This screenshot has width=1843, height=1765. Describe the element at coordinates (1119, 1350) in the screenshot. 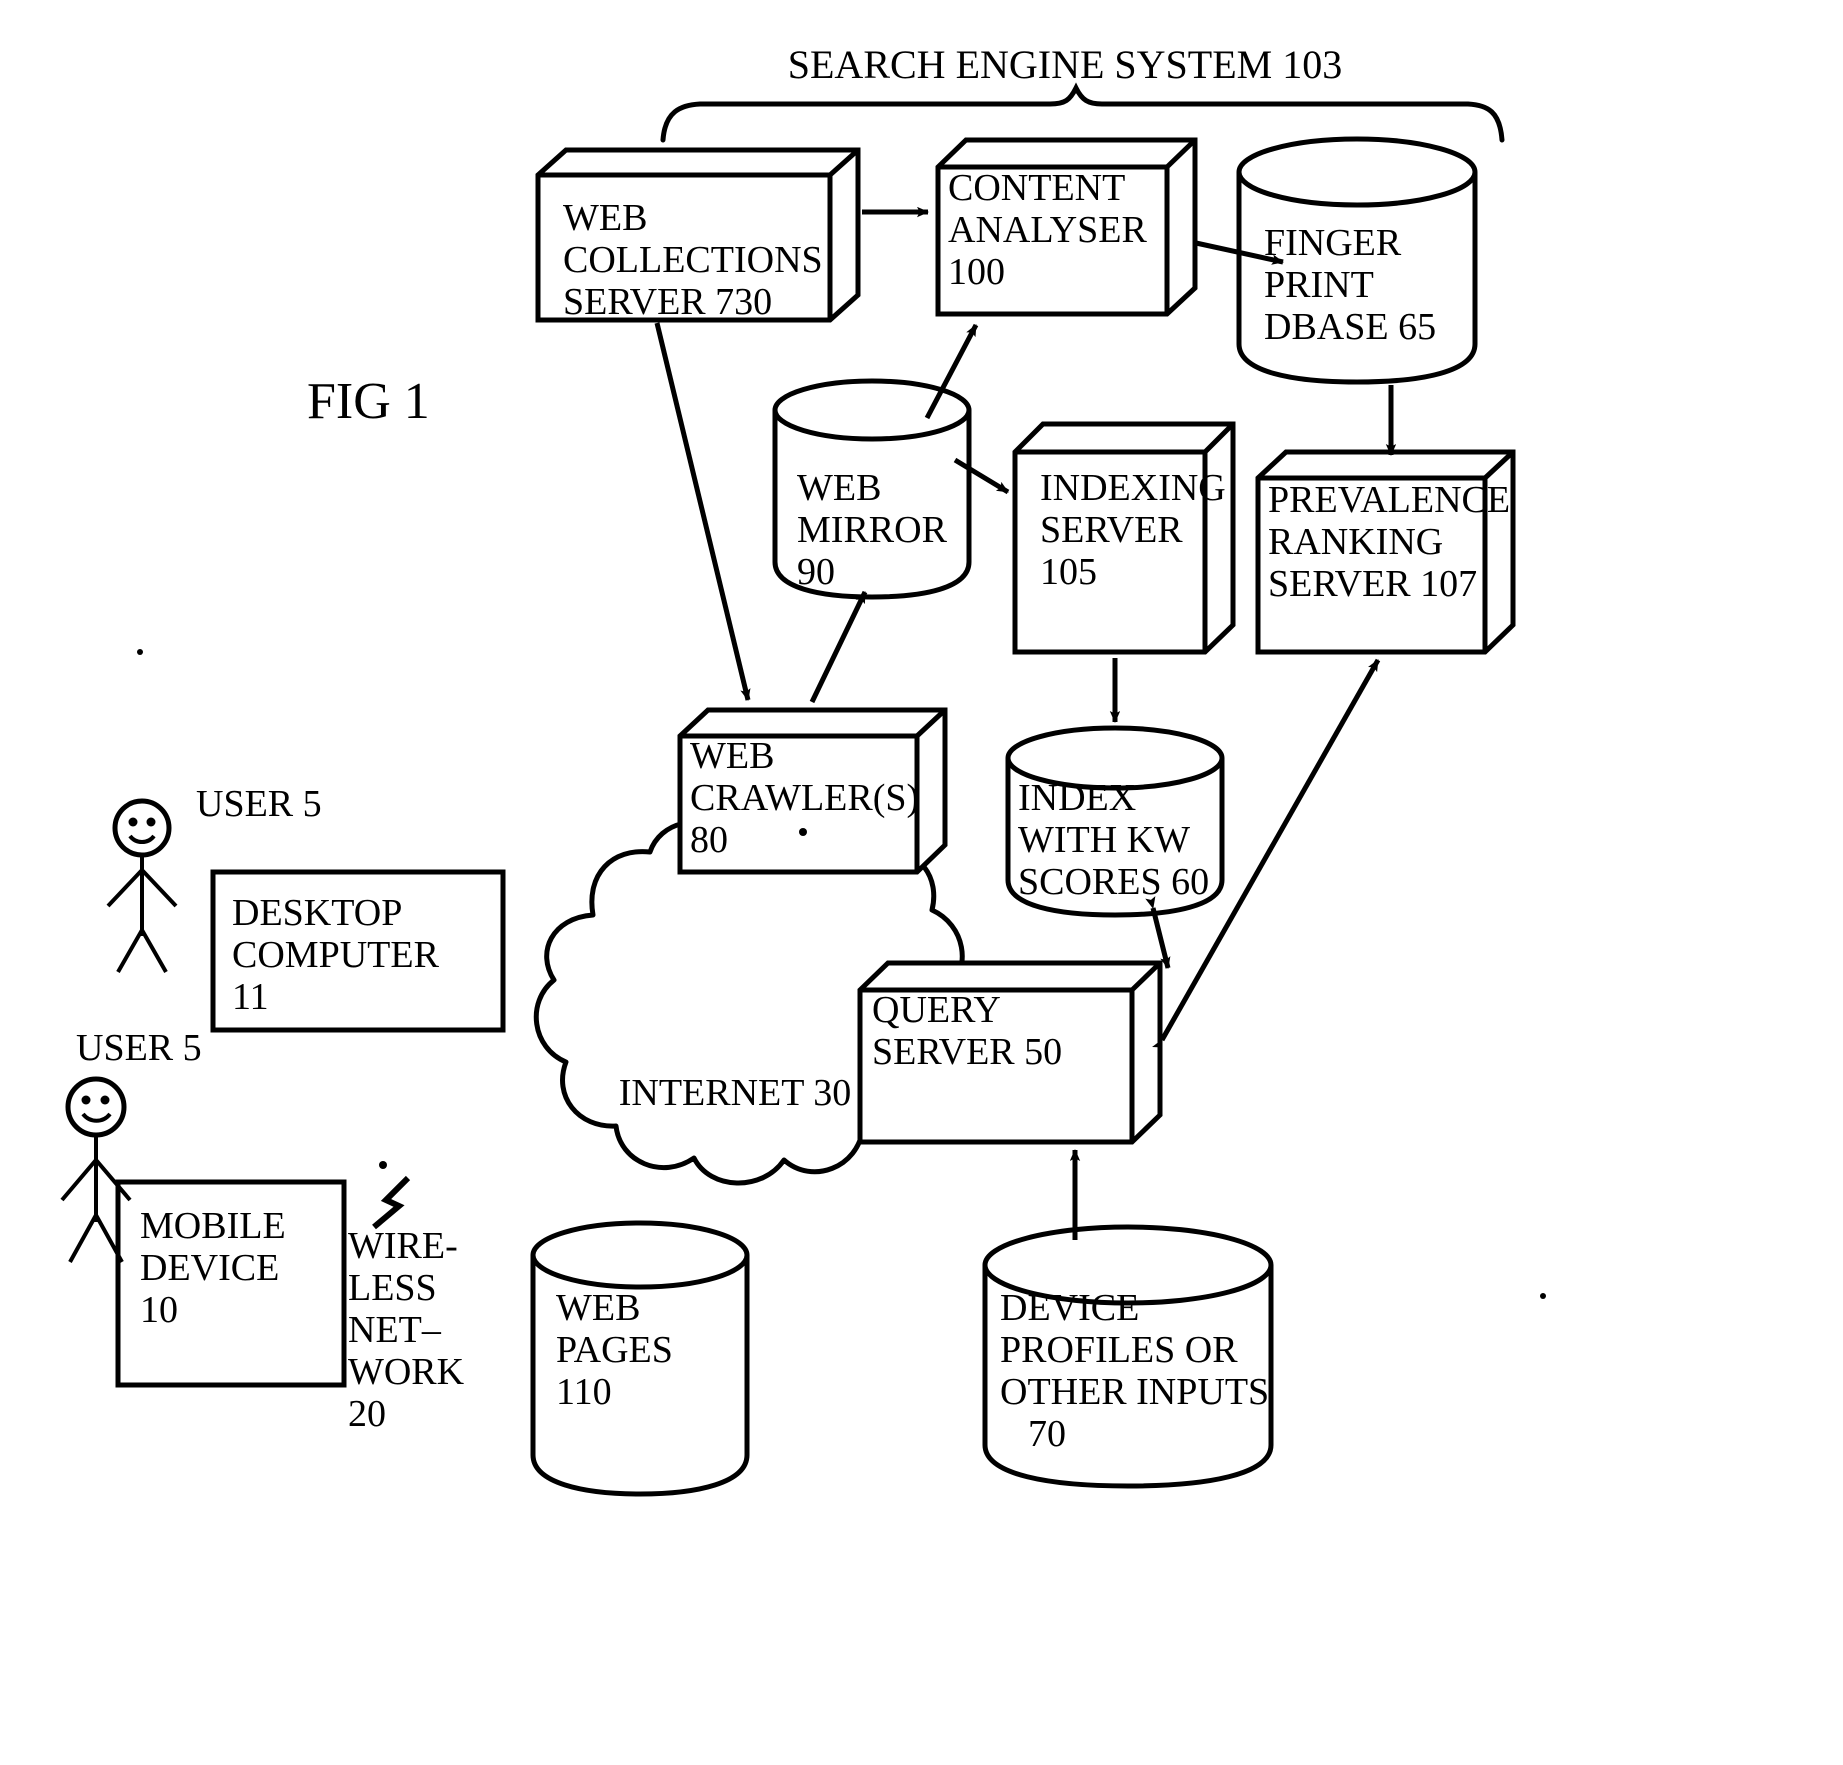

I see `node-label: PROFILES OR` at that location.